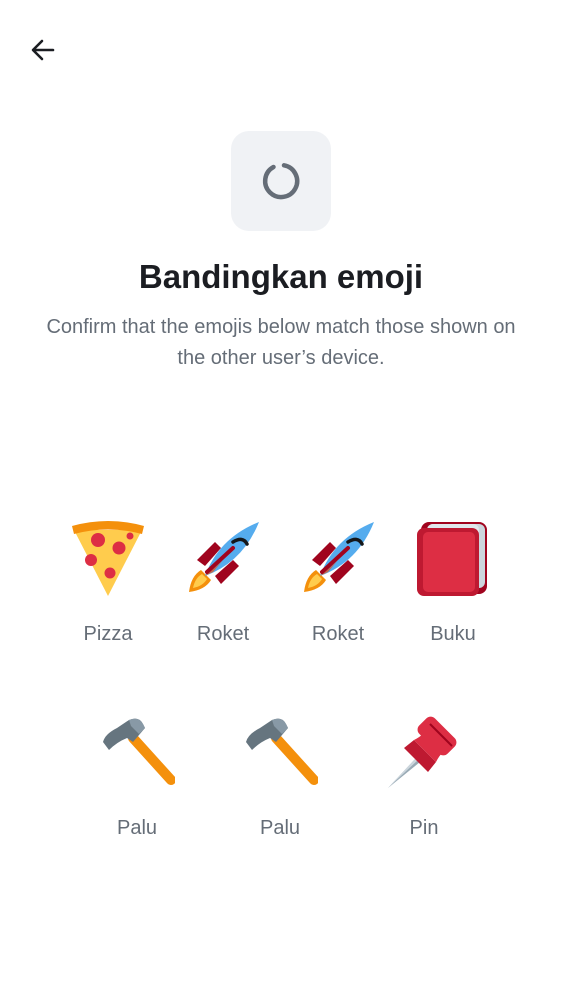  Describe the element at coordinates (452, 559) in the screenshot. I see `book-icon` at that location.